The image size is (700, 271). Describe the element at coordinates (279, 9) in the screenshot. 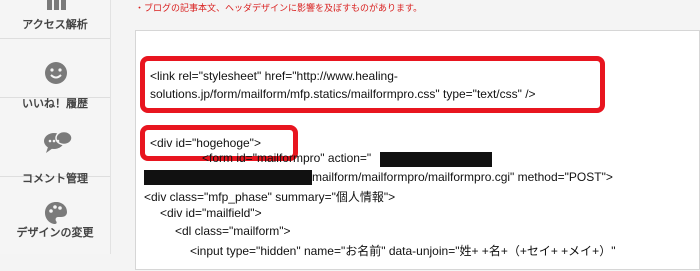

I see `notice-text: ・ブログの記事本文、ヘッダデザインに影響を及ぼすものがあります。` at that location.